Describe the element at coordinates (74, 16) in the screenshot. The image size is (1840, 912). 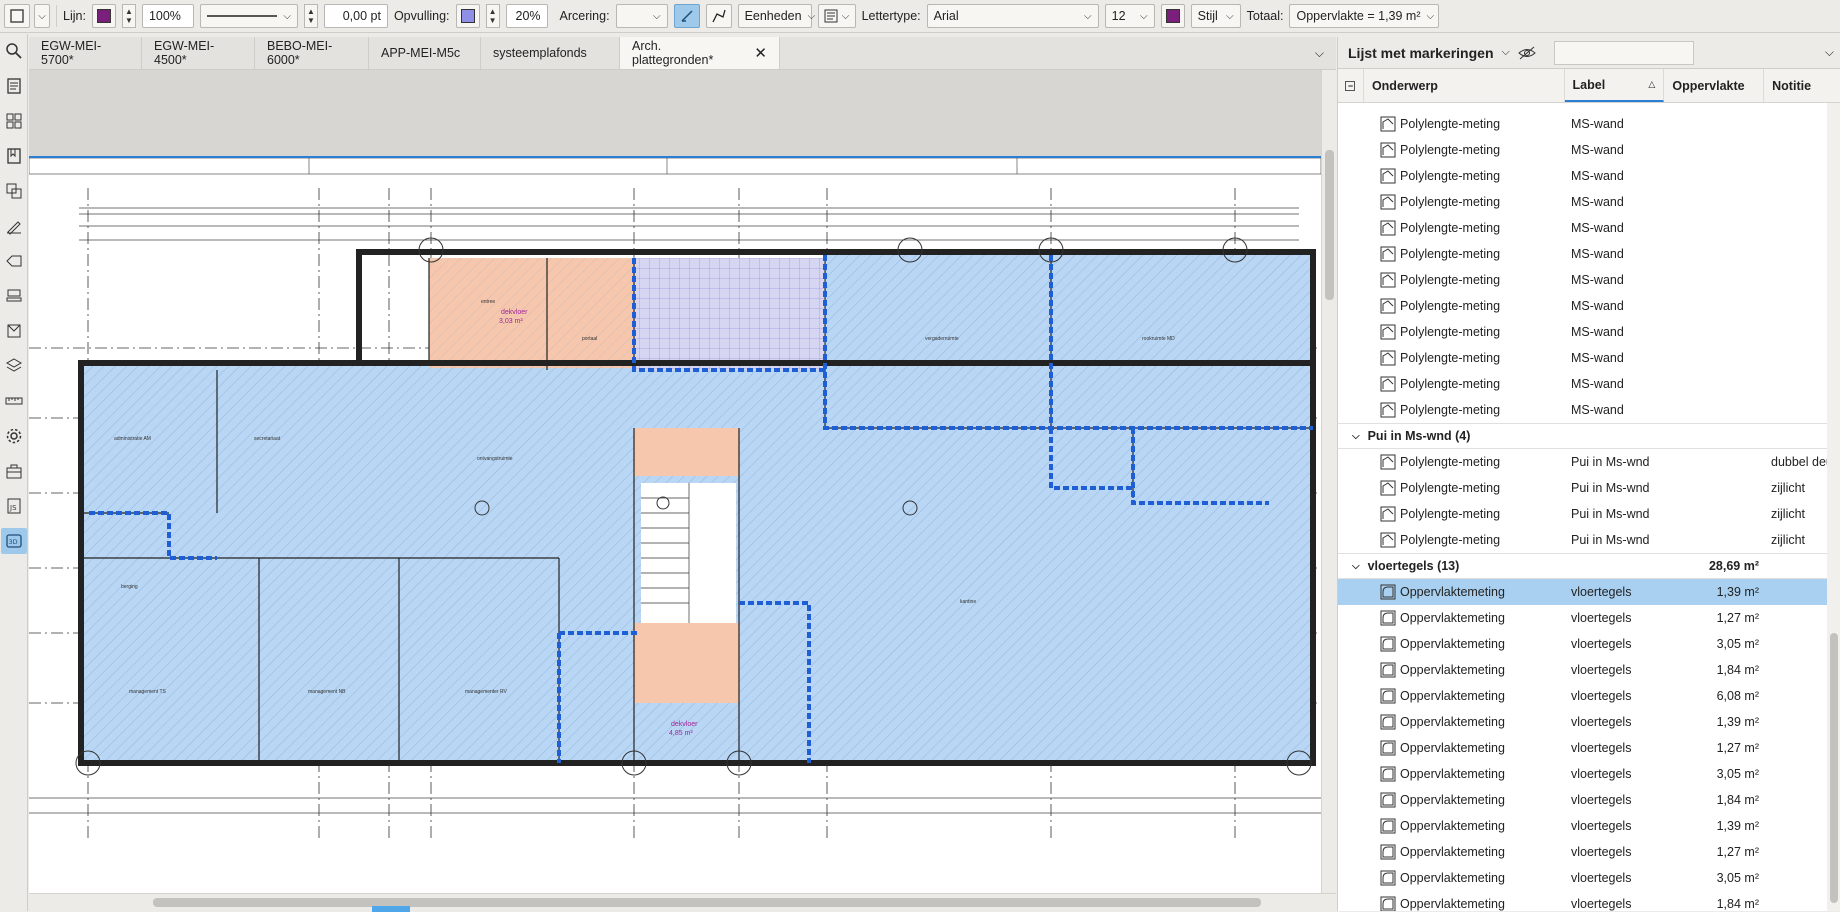
I see `line-label: Lijn:` at that location.